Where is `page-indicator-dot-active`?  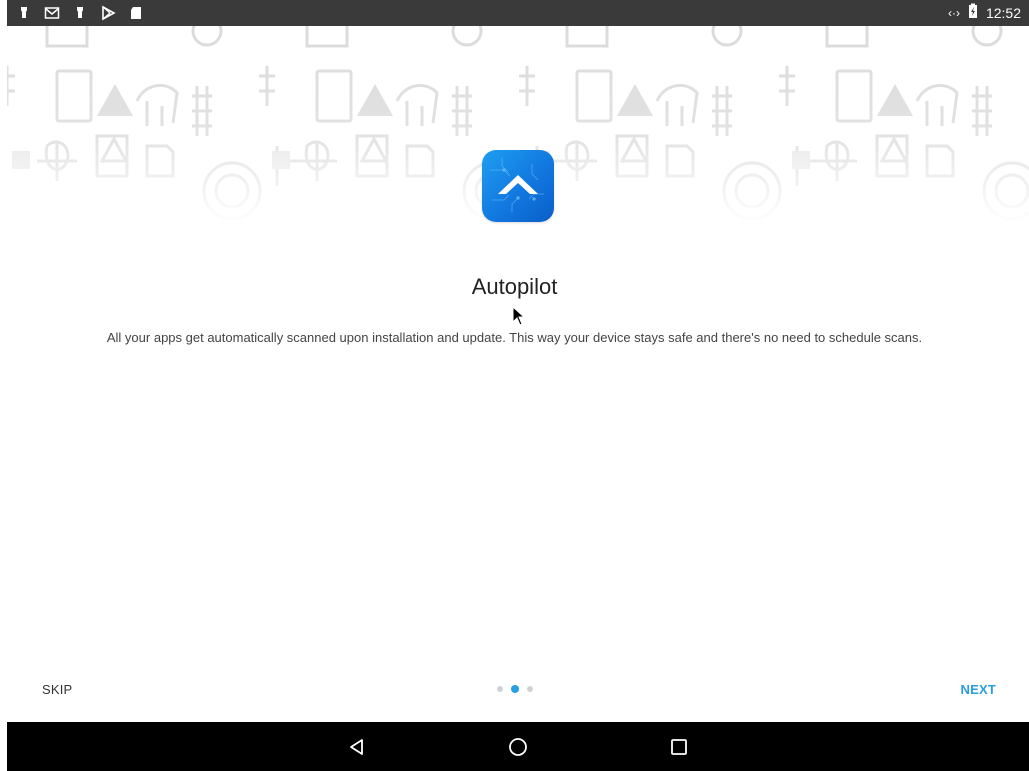 page-indicator-dot-active is located at coordinates (515, 689).